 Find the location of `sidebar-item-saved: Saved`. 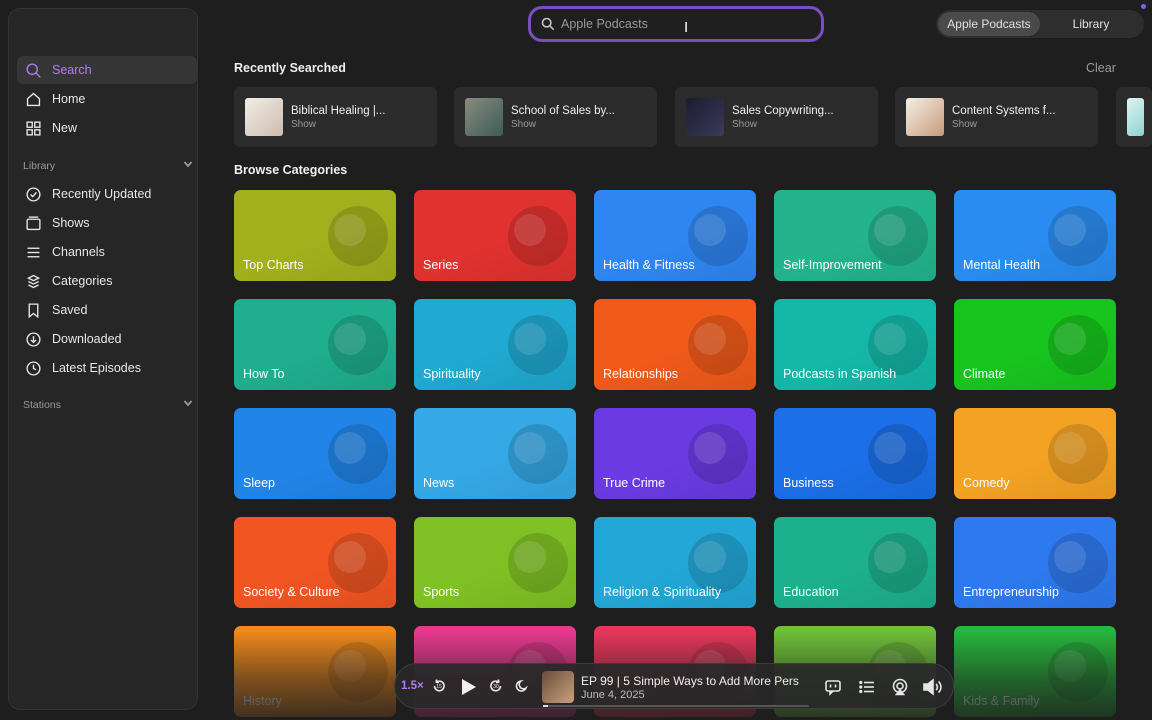

sidebar-item-saved: Saved is located at coordinates (107, 310).